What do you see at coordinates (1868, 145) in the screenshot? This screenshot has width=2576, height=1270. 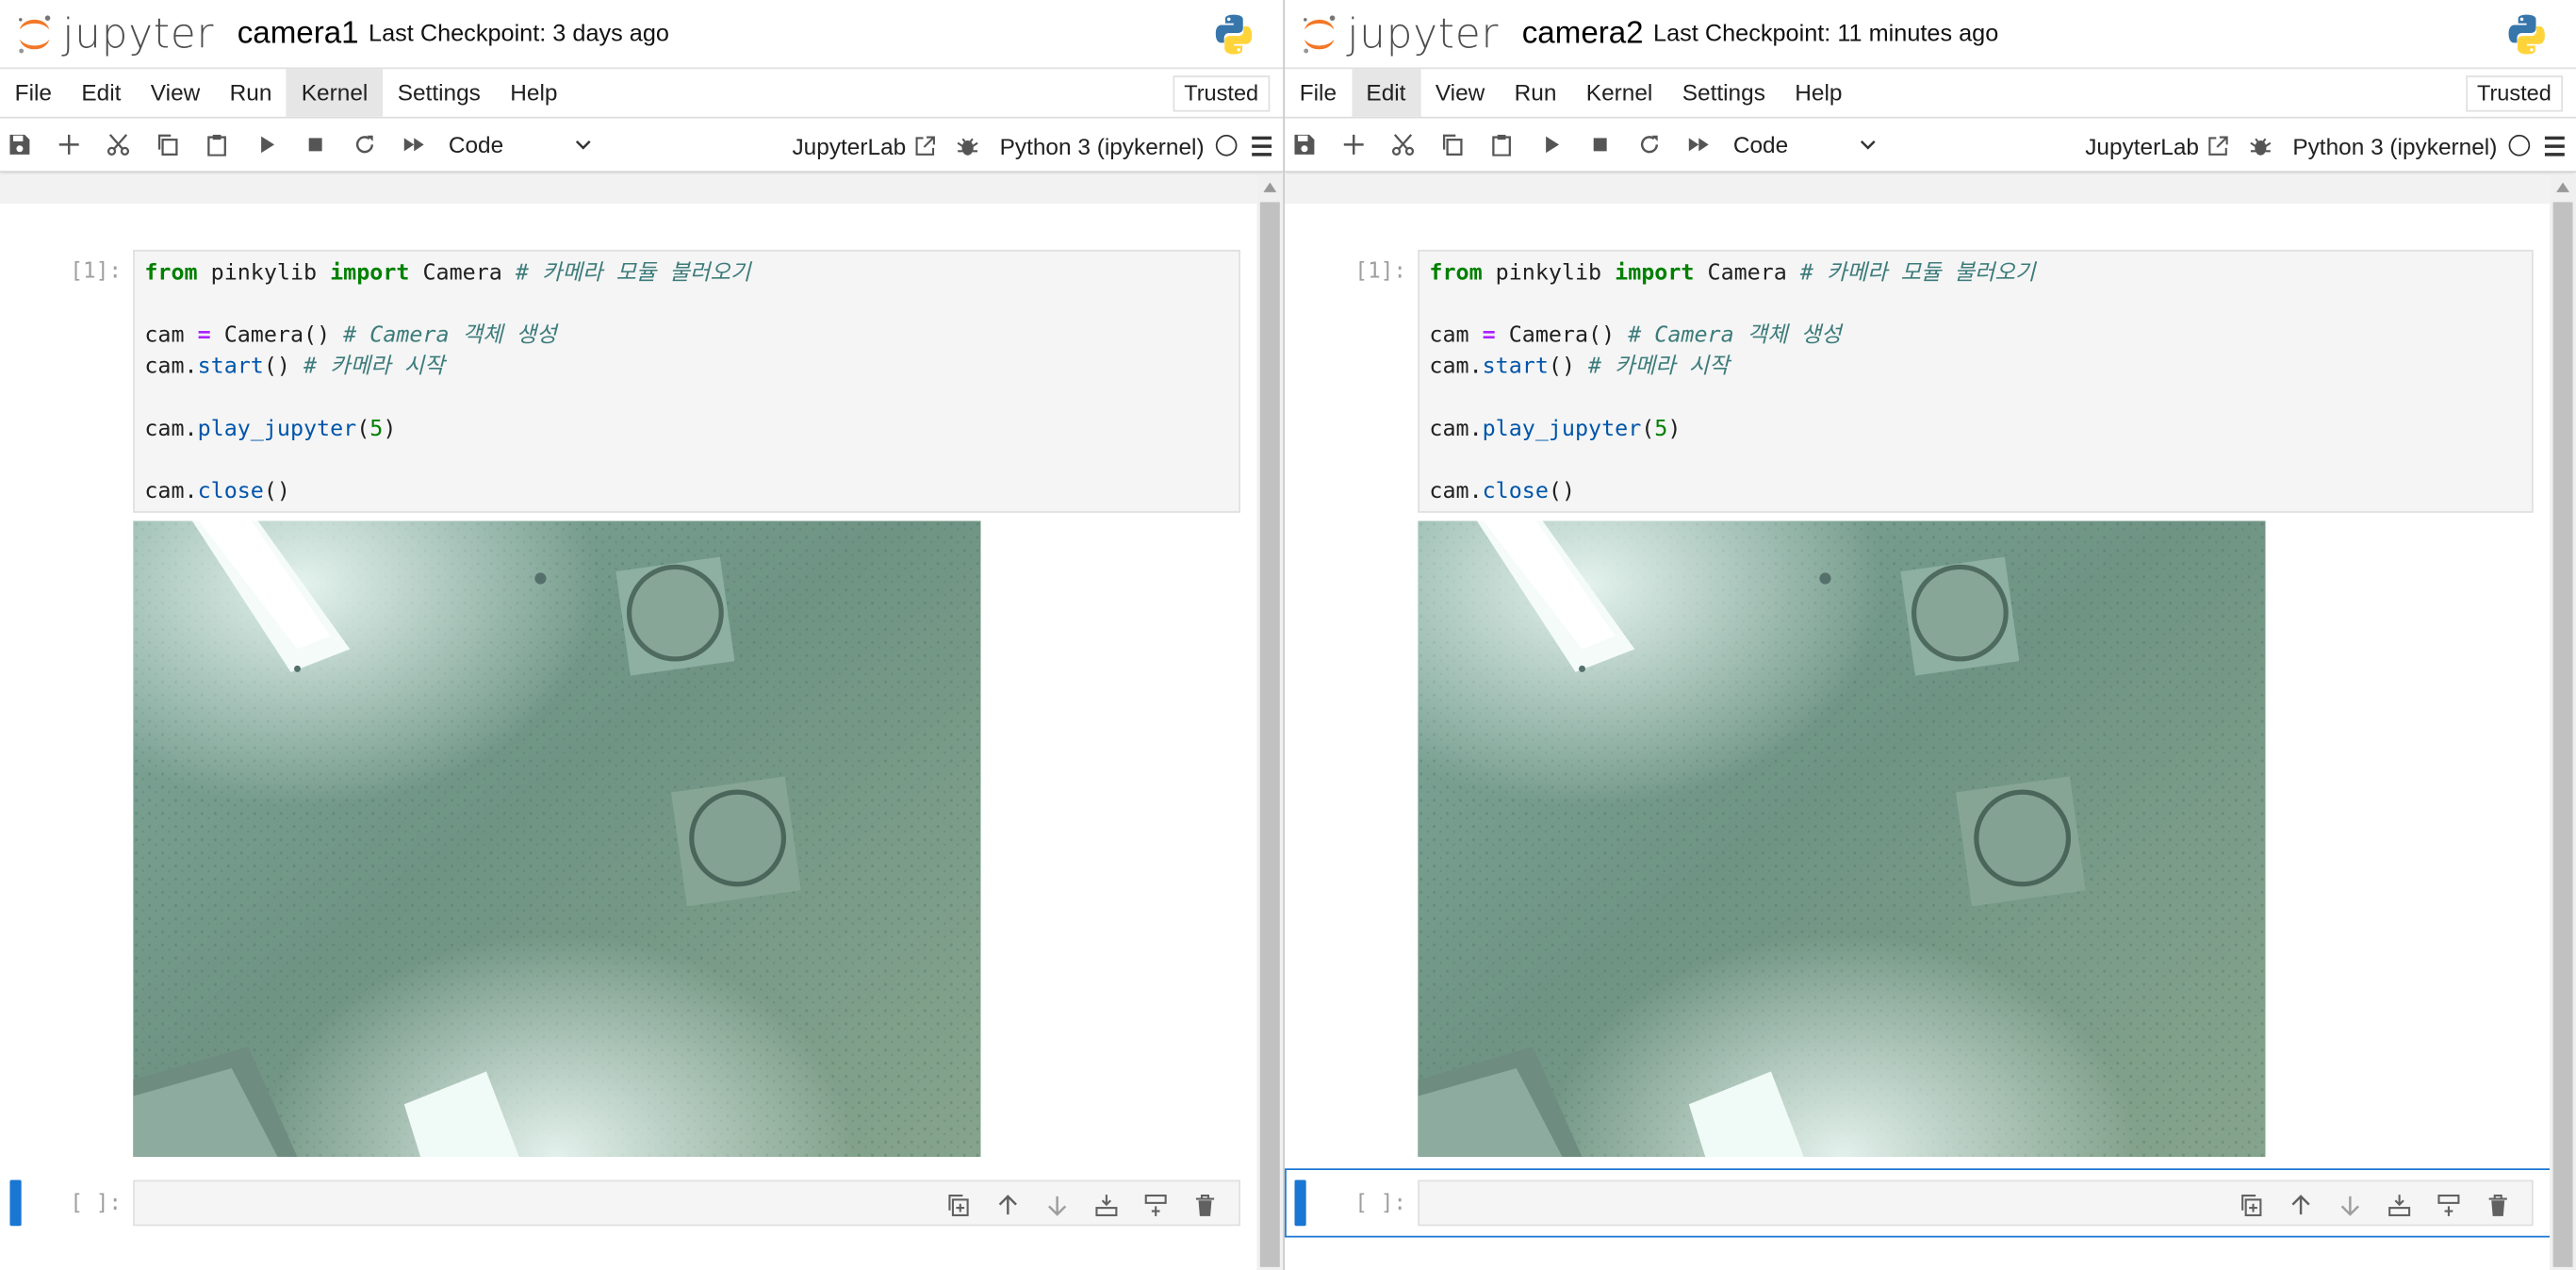 I see `chevron-down-icon` at bounding box center [1868, 145].